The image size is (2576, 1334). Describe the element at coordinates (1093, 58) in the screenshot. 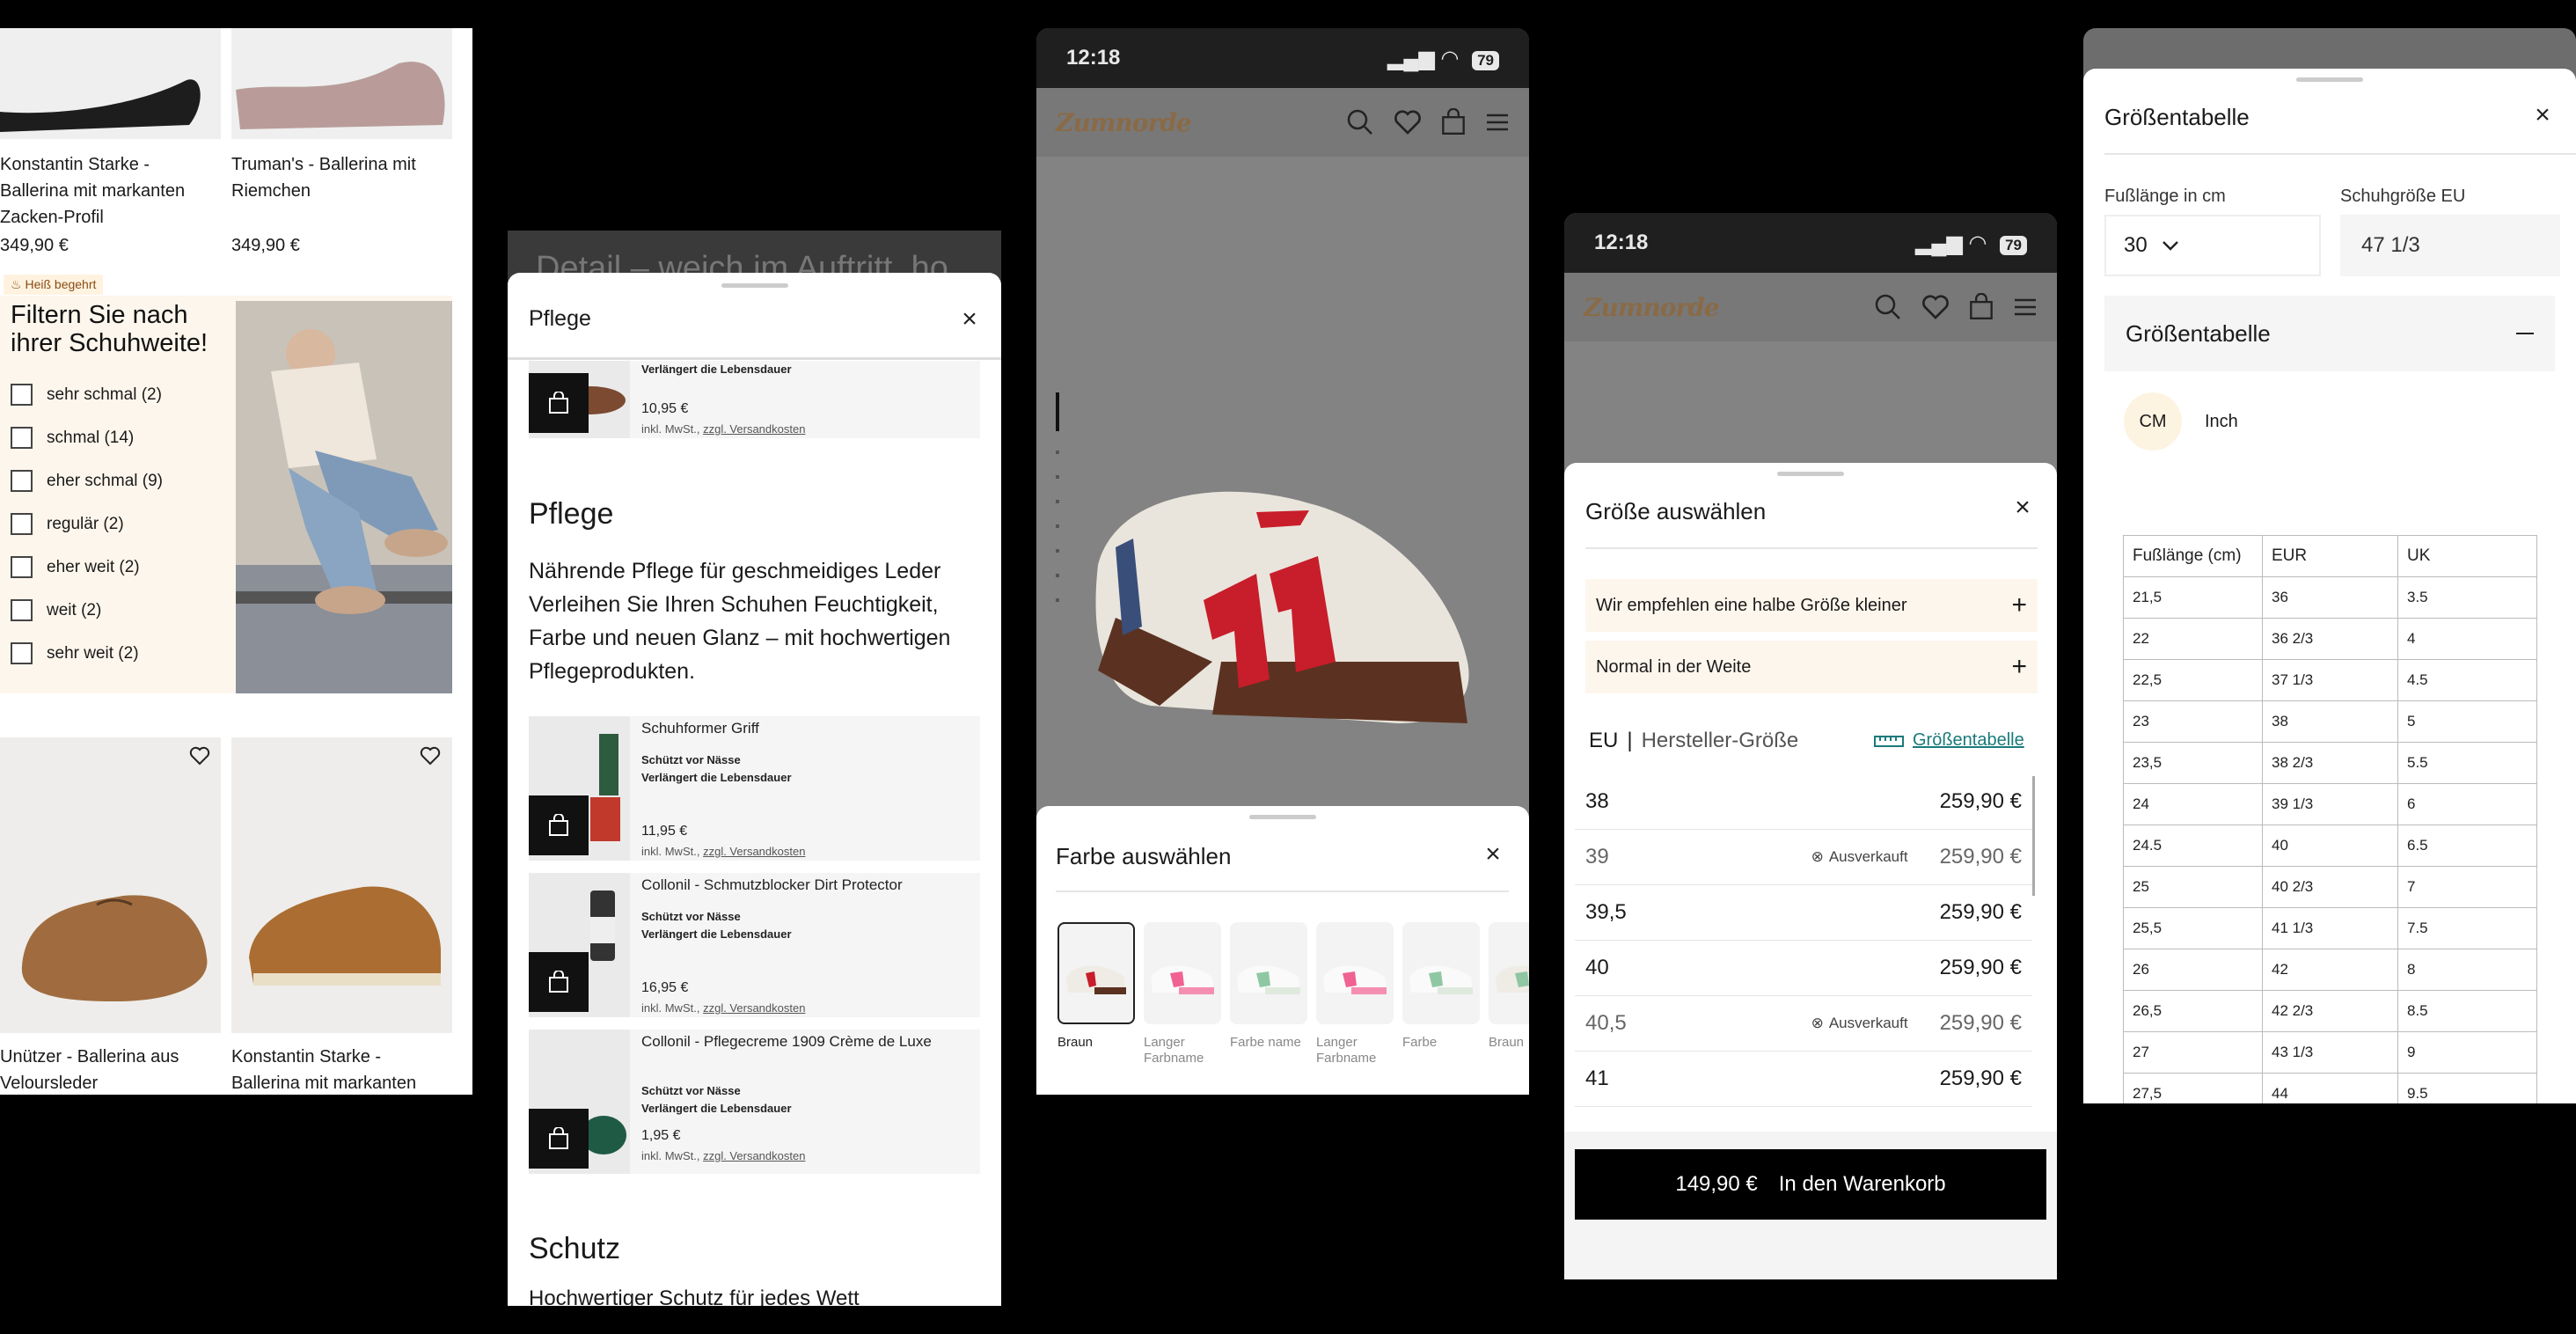

I see `clock: 12:18` at that location.